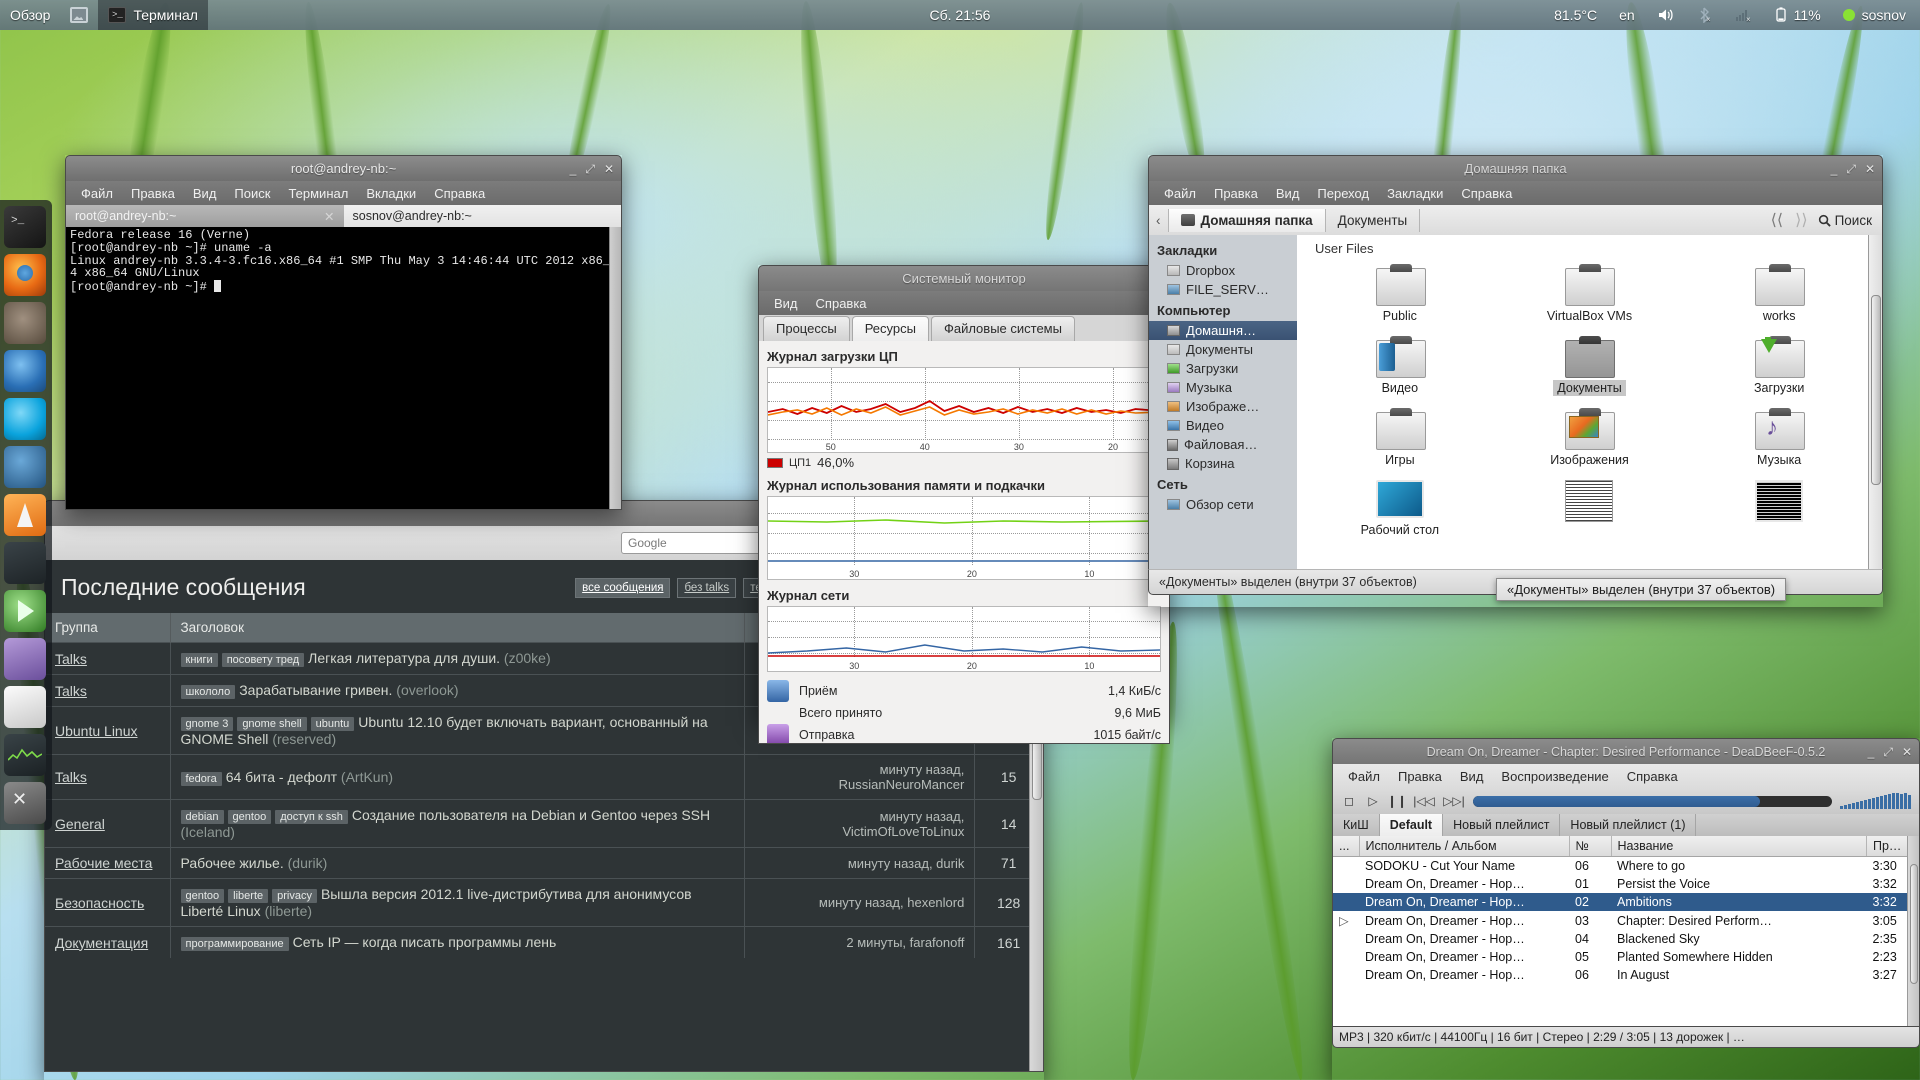 The image size is (1920, 1080). Describe the element at coordinates (1502, 825) in the screenshot. I see `playlist-tab-new: Новый плейлист` at that location.